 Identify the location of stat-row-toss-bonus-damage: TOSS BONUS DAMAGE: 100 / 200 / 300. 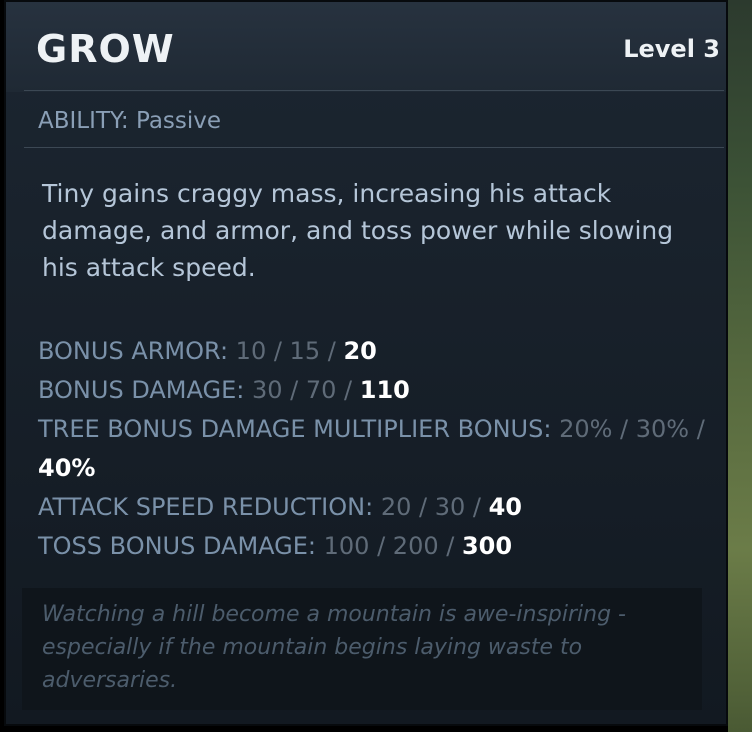
(383, 546).